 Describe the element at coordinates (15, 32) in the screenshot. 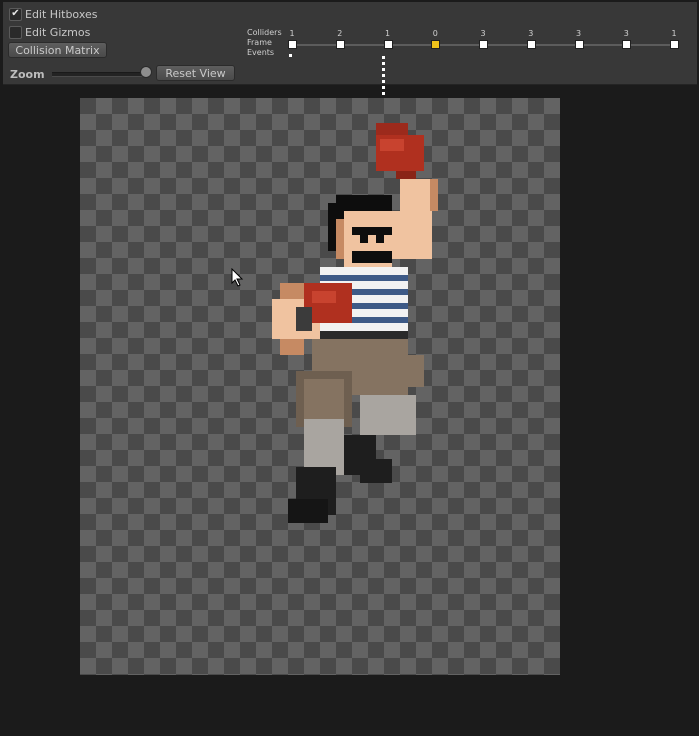

I see `edit-gizmos-checkbox` at that location.